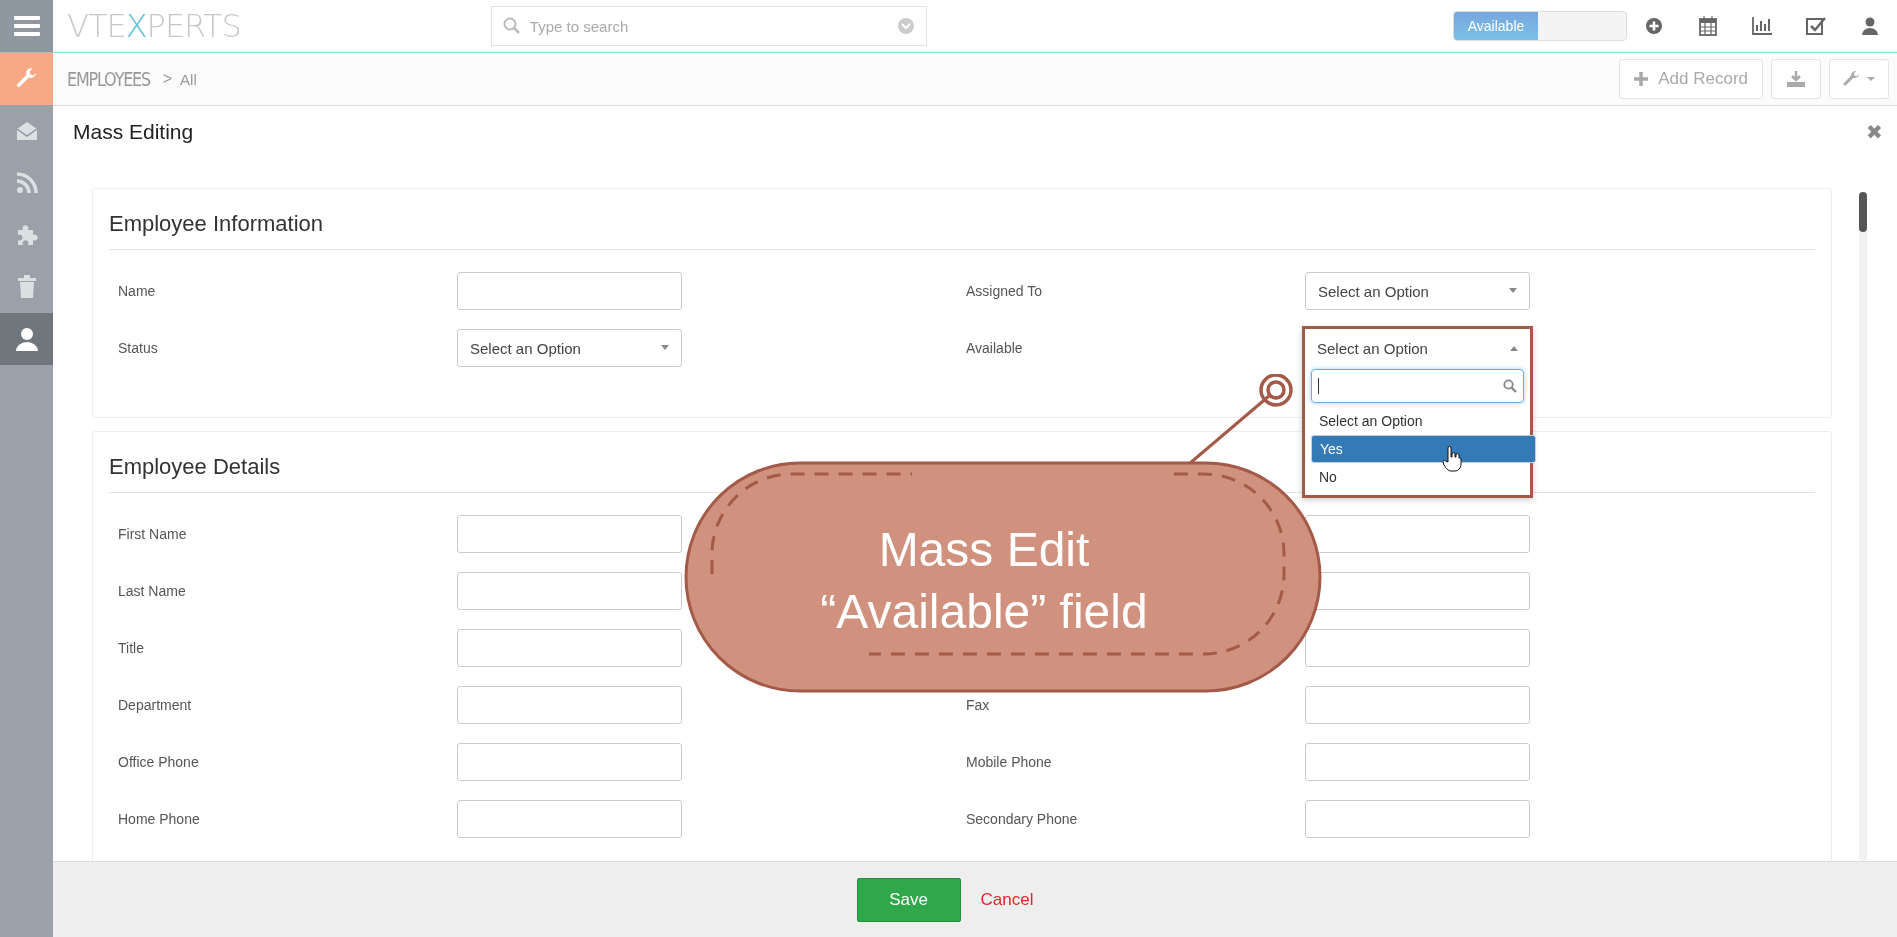 The image size is (1897, 937). What do you see at coordinates (1816, 26) in the screenshot?
I see `checkbox-icon` at bounding box center [1816, 26].